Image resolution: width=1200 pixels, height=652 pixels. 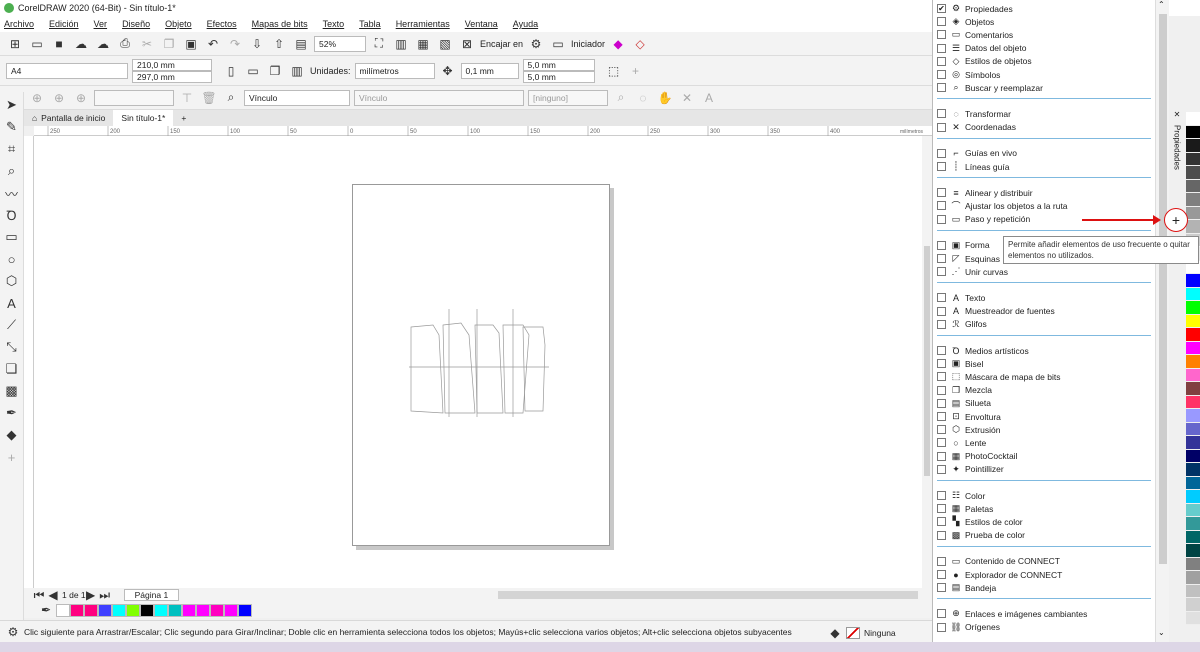 What do you see at coordinates (984, 61) in the screenshot?
I see `docker-item: ◇ Estilos de objetos` at bounding box center [984, 61].